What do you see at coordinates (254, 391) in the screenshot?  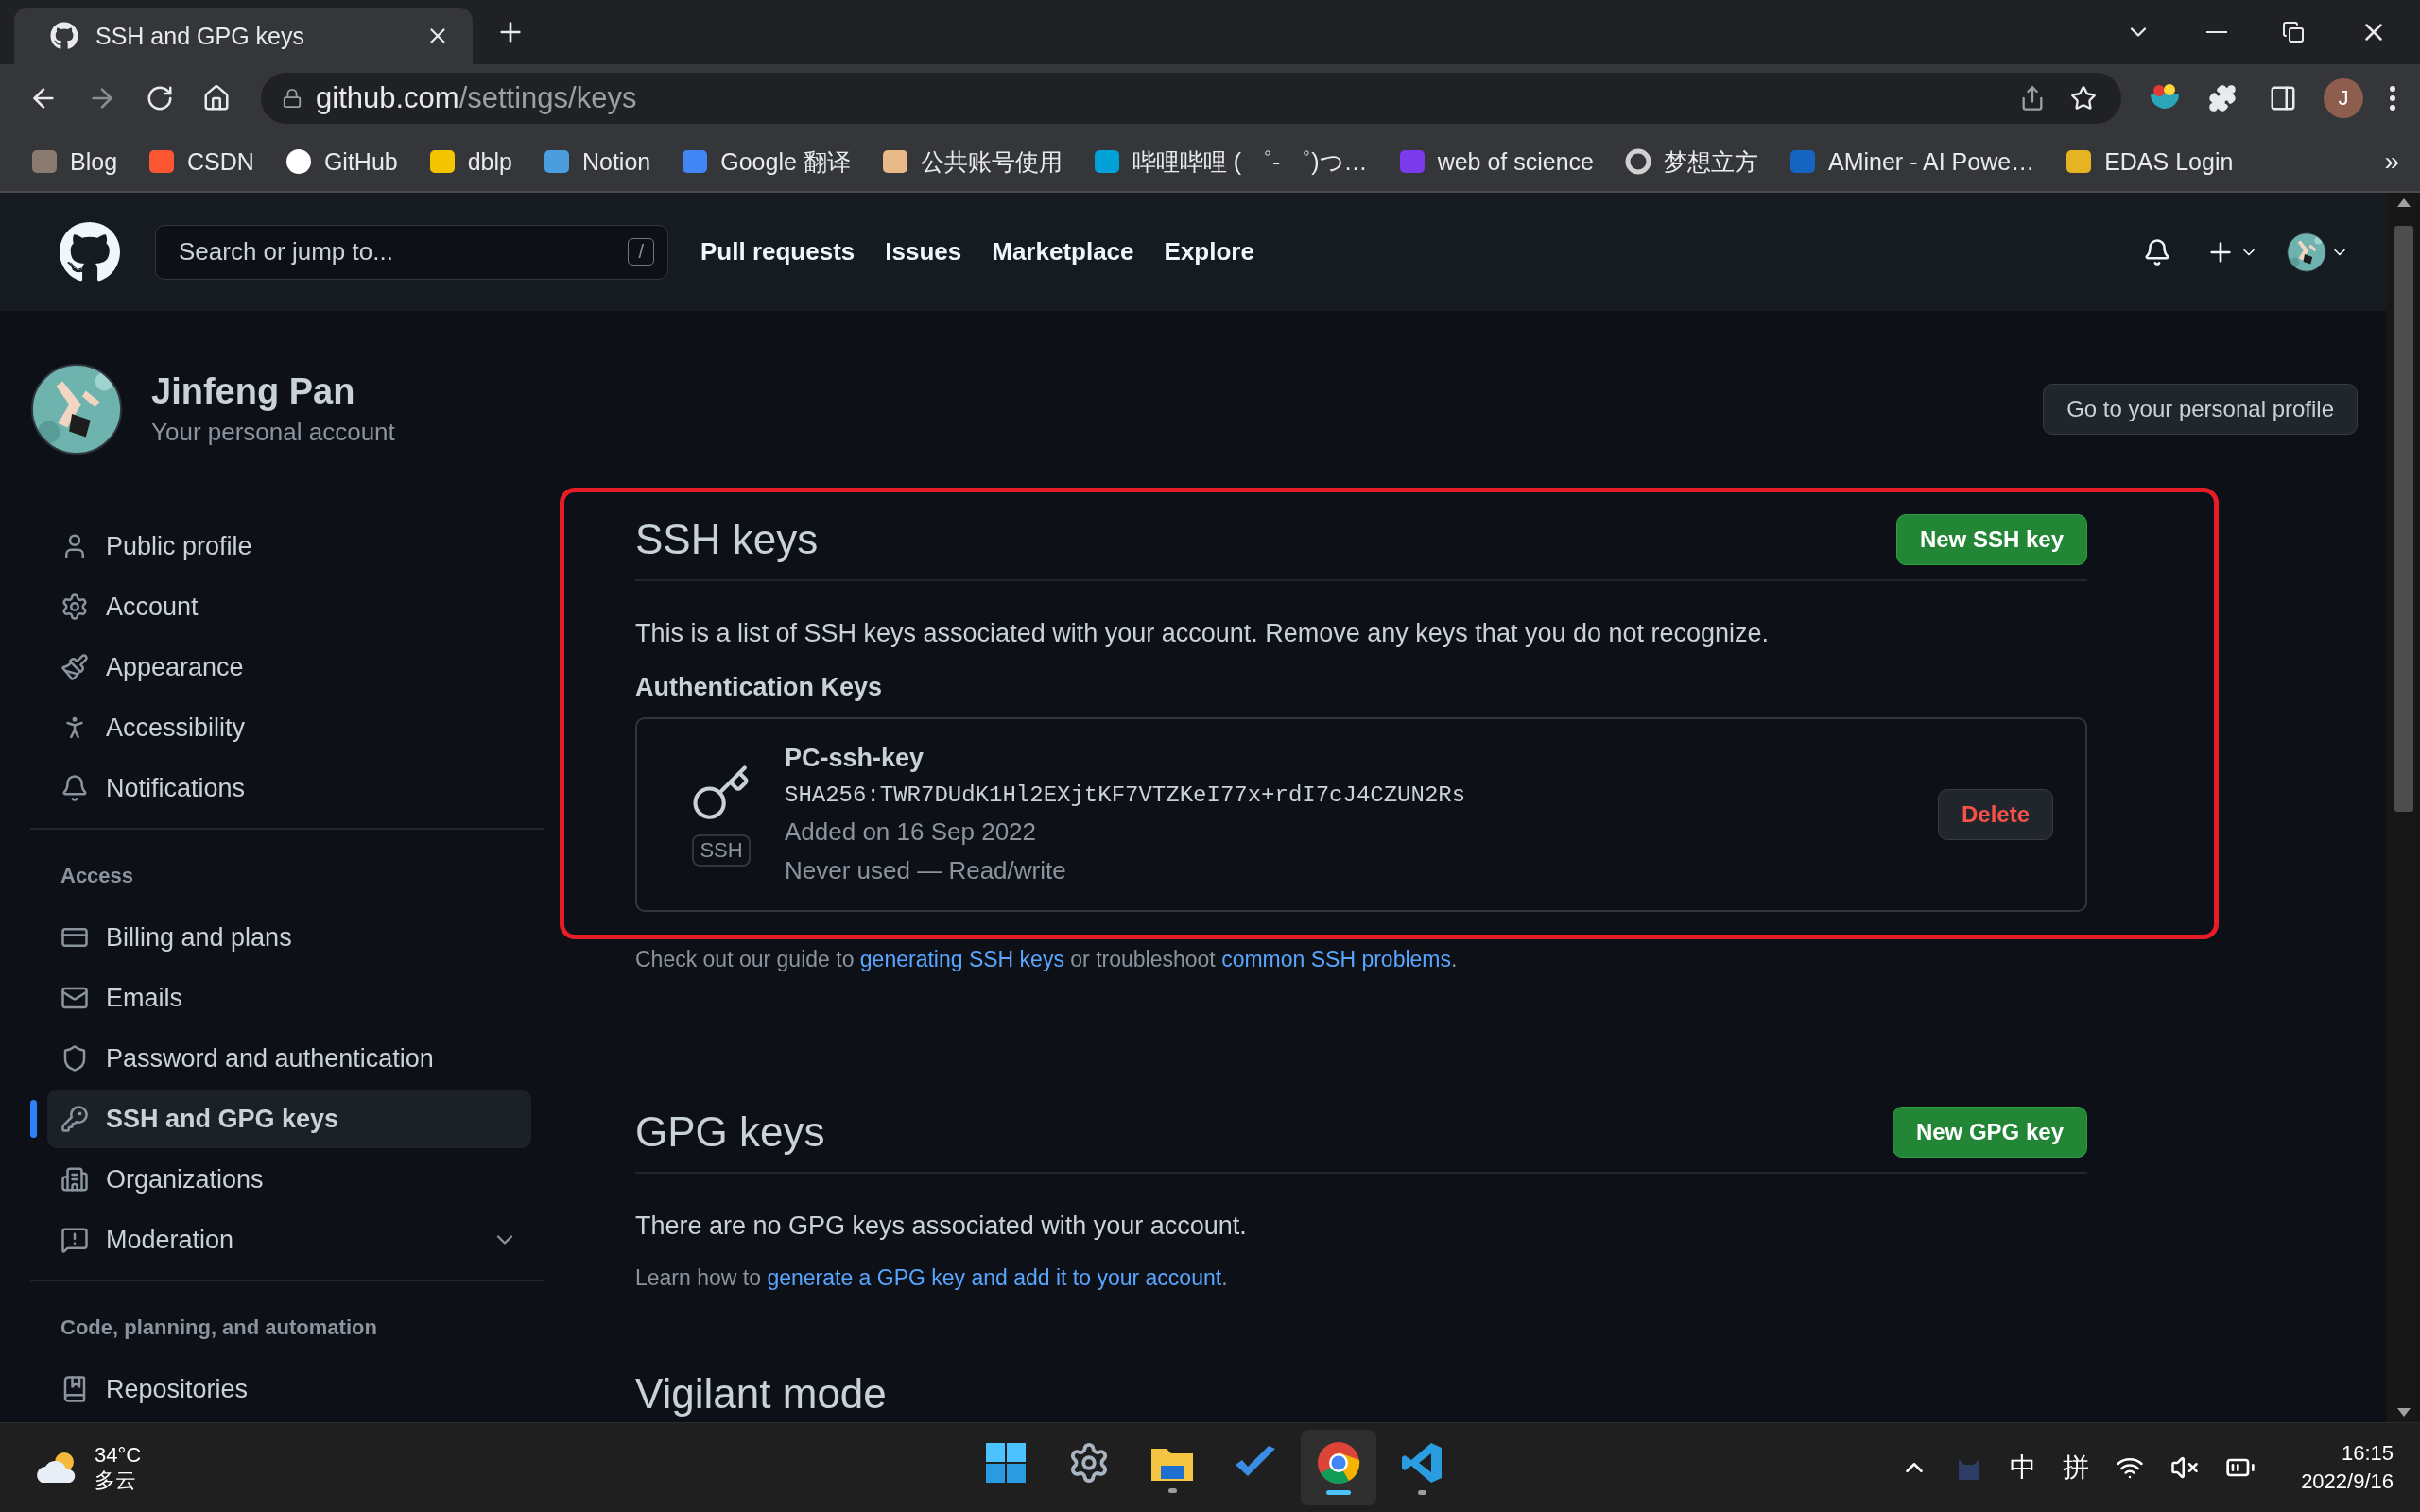 I see `user-name: Jinfeng Pan` at bounding box center [254, 391].